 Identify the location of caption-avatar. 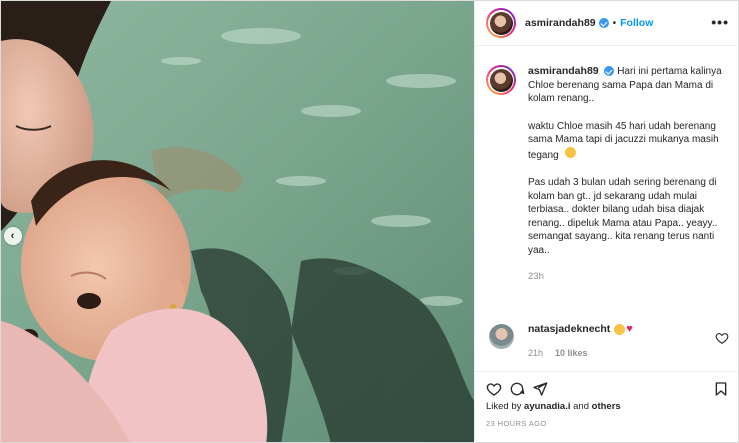
(501, 80).